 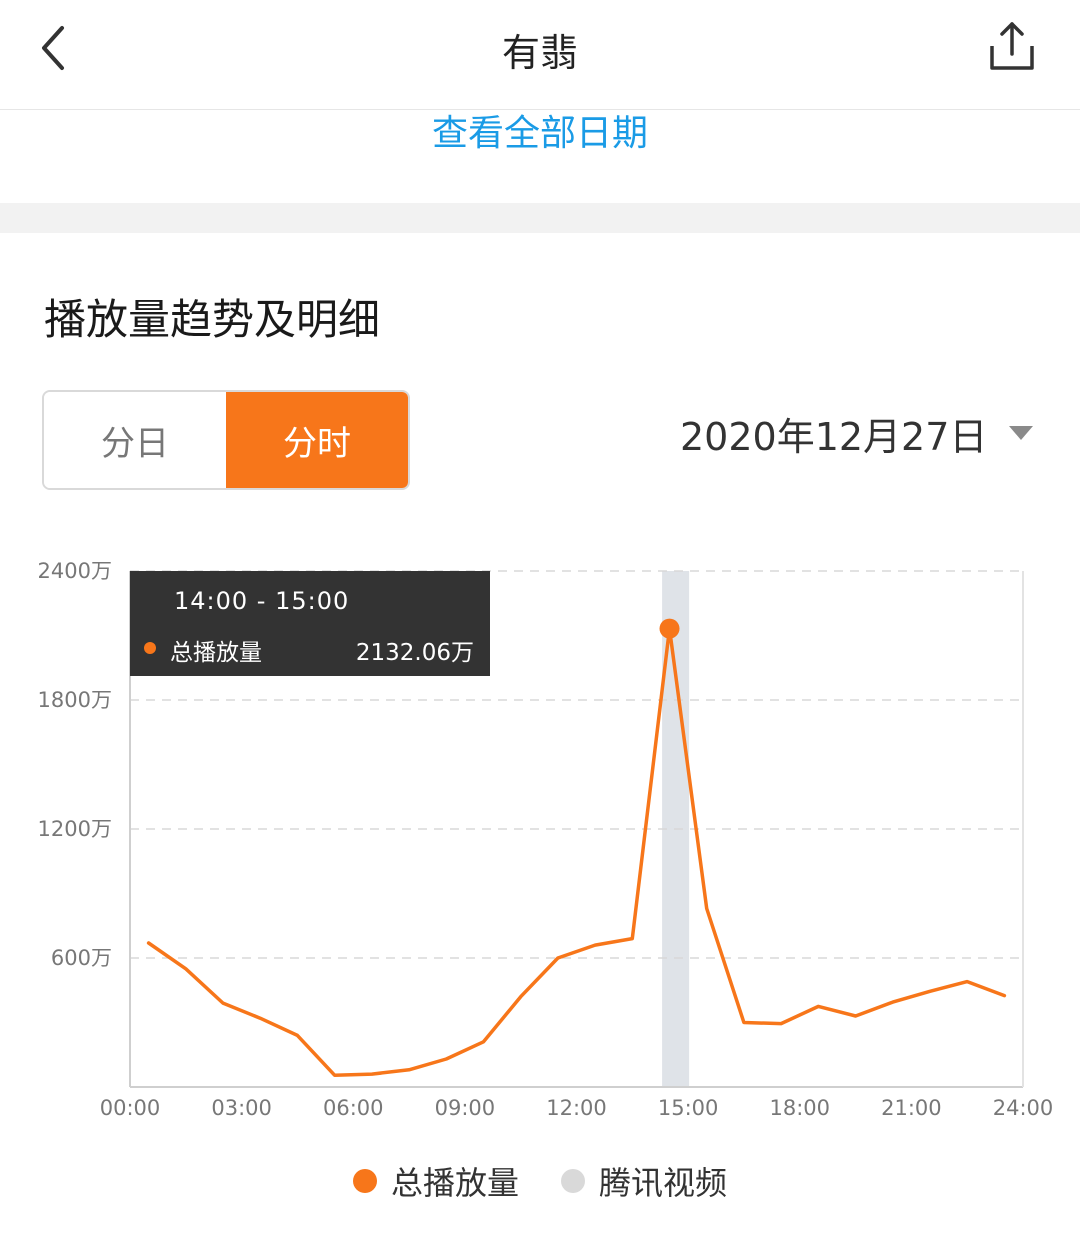 I want to click on date-selector: 2020年12月27日, so click(x=857, y=433).